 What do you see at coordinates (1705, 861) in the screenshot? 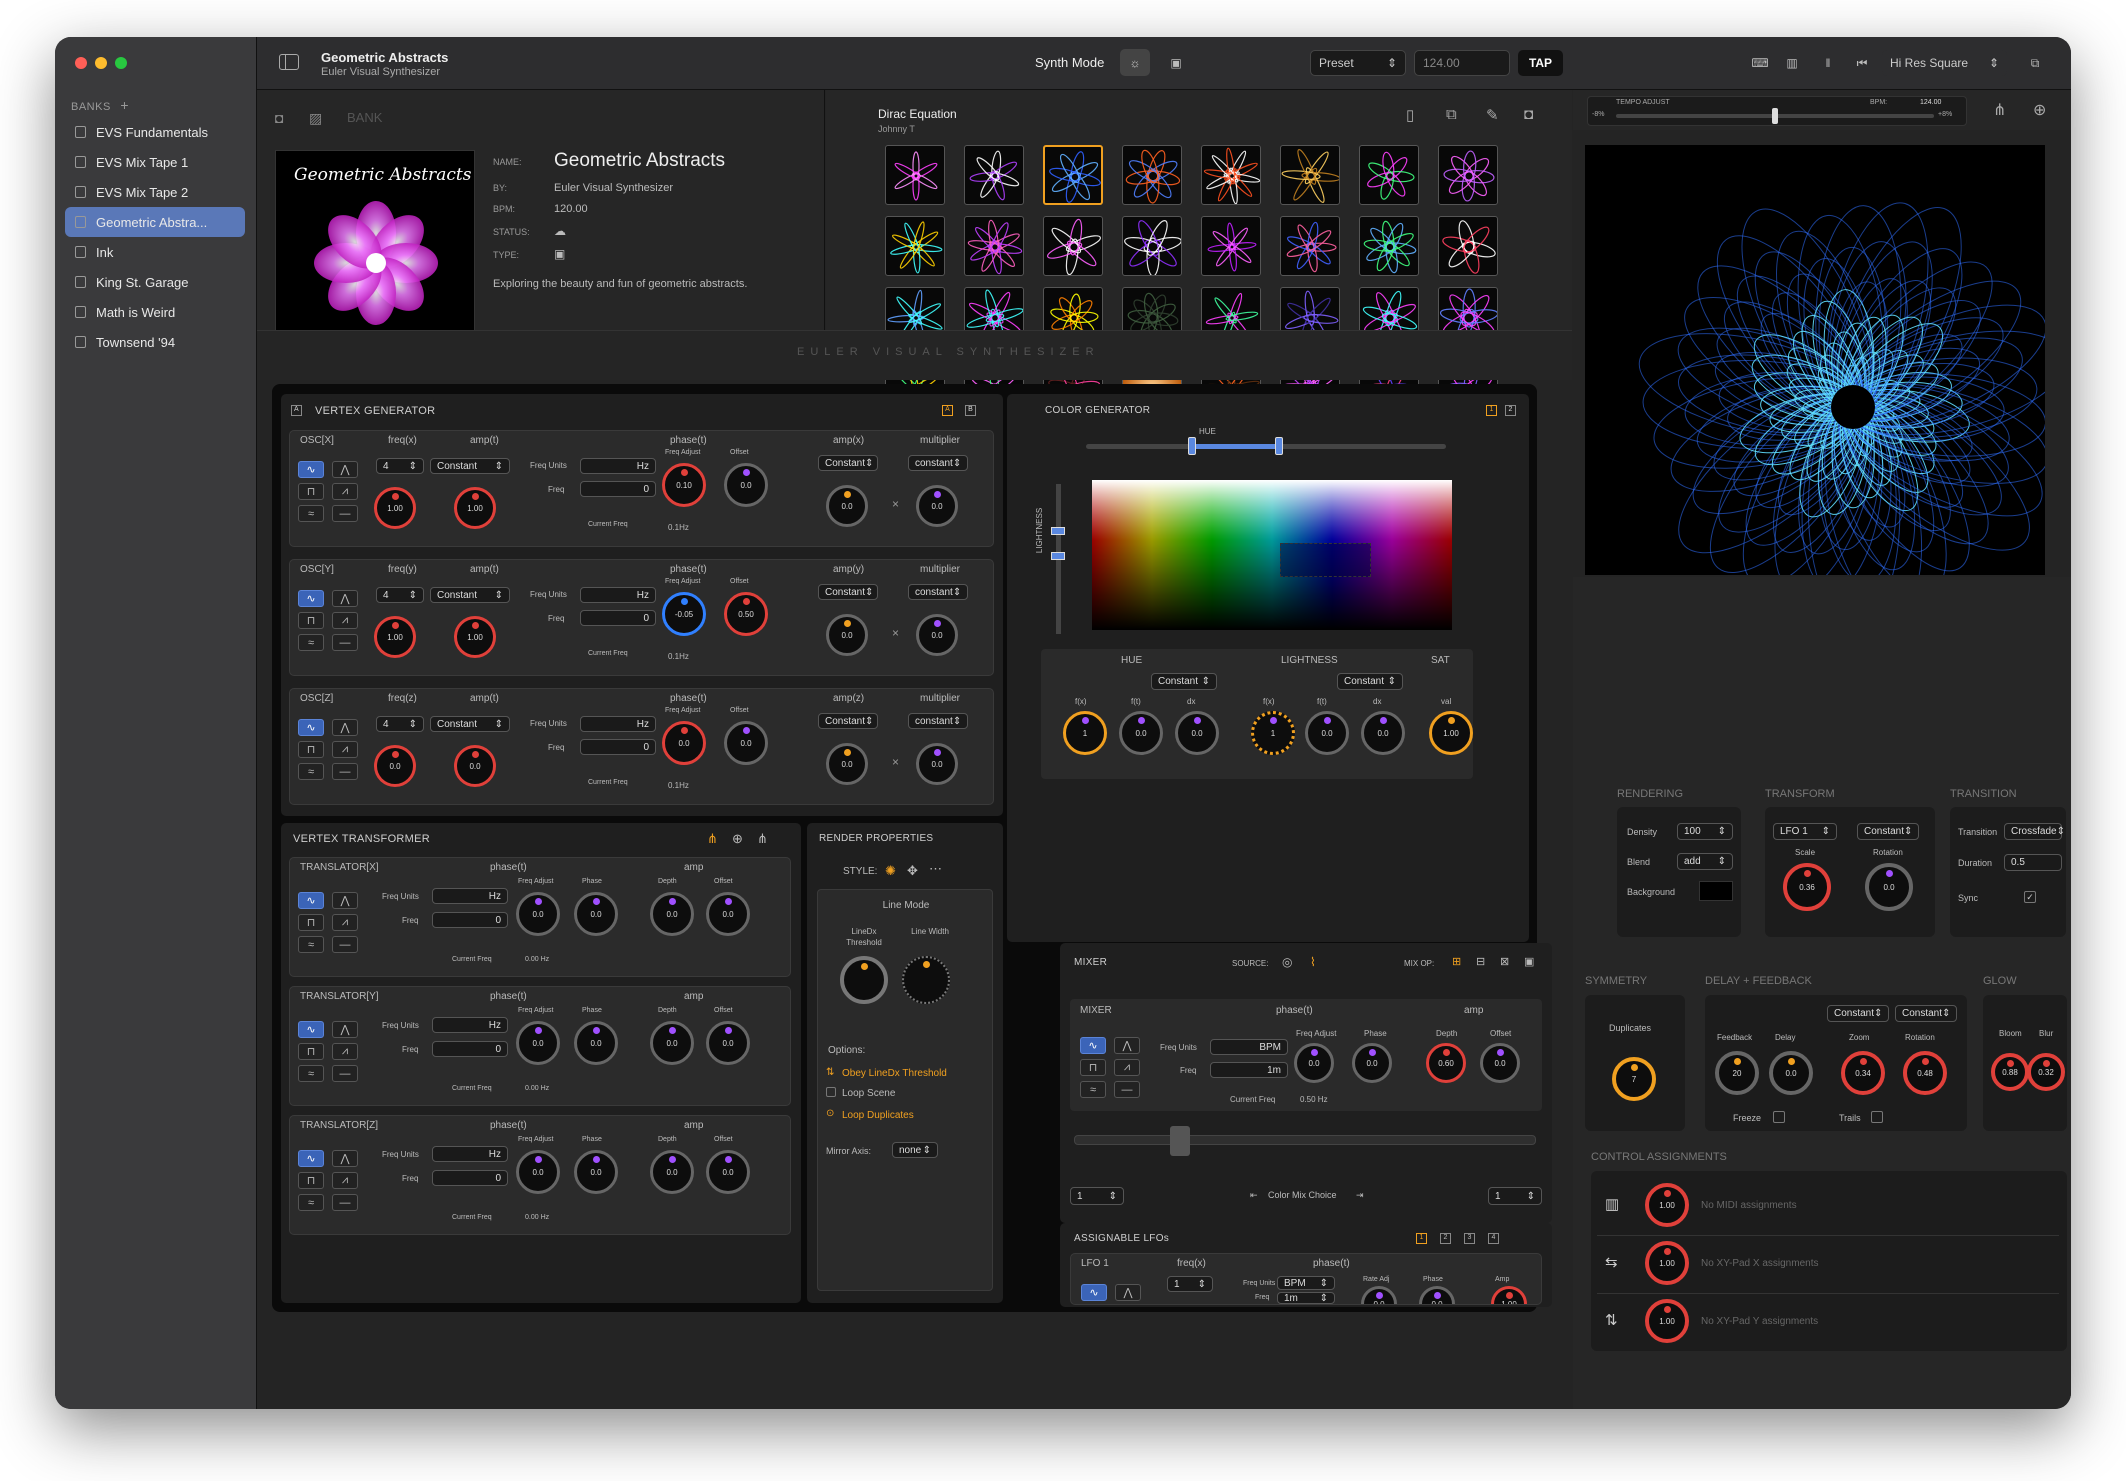
I see `blend-select: add ⇕` at bounding box center [1705, 861].